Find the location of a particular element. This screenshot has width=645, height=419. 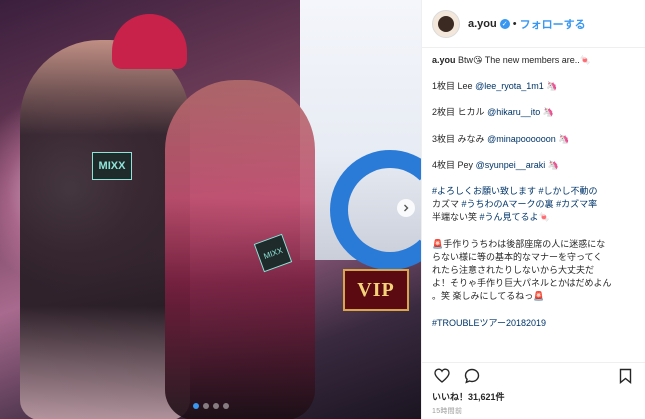

mention-link: @minapoooooon is located at coordinates (521, 139).